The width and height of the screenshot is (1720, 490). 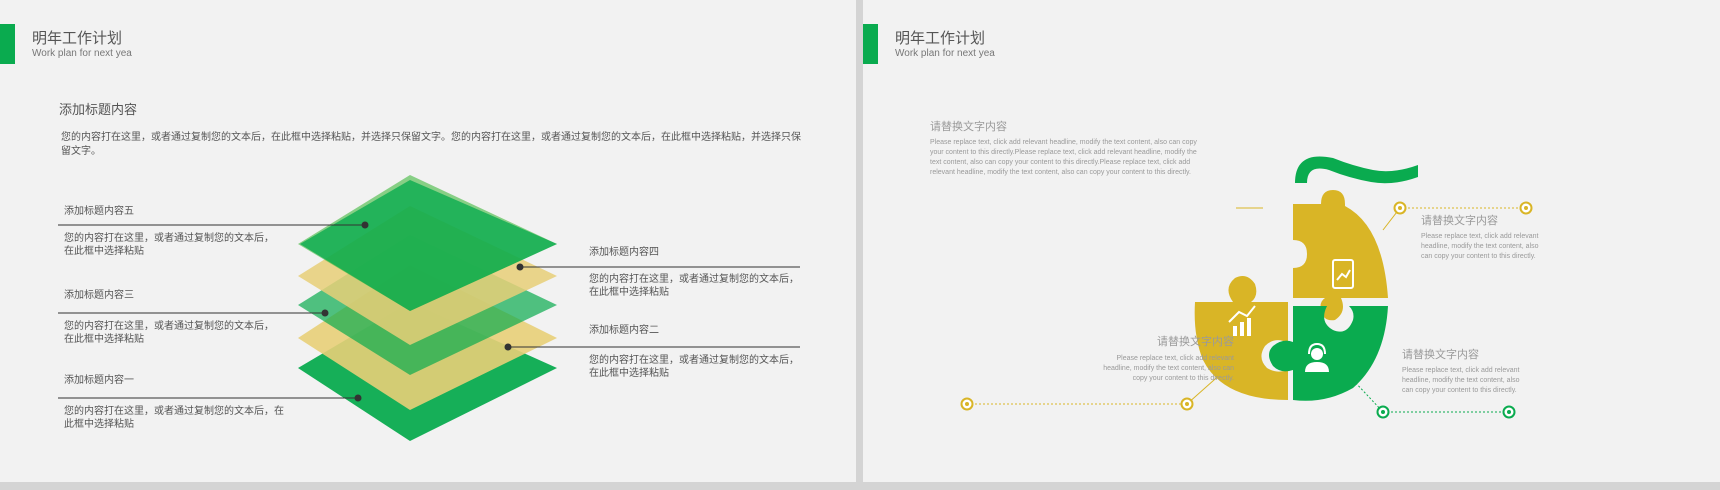 What do you see at coordinates (169, 333) in the screenshot?
I see `item-3-text: 您的内容打在这里，或者通过复制您的文本后，在此框中选择粘贴` at bounding box center [169, 333].